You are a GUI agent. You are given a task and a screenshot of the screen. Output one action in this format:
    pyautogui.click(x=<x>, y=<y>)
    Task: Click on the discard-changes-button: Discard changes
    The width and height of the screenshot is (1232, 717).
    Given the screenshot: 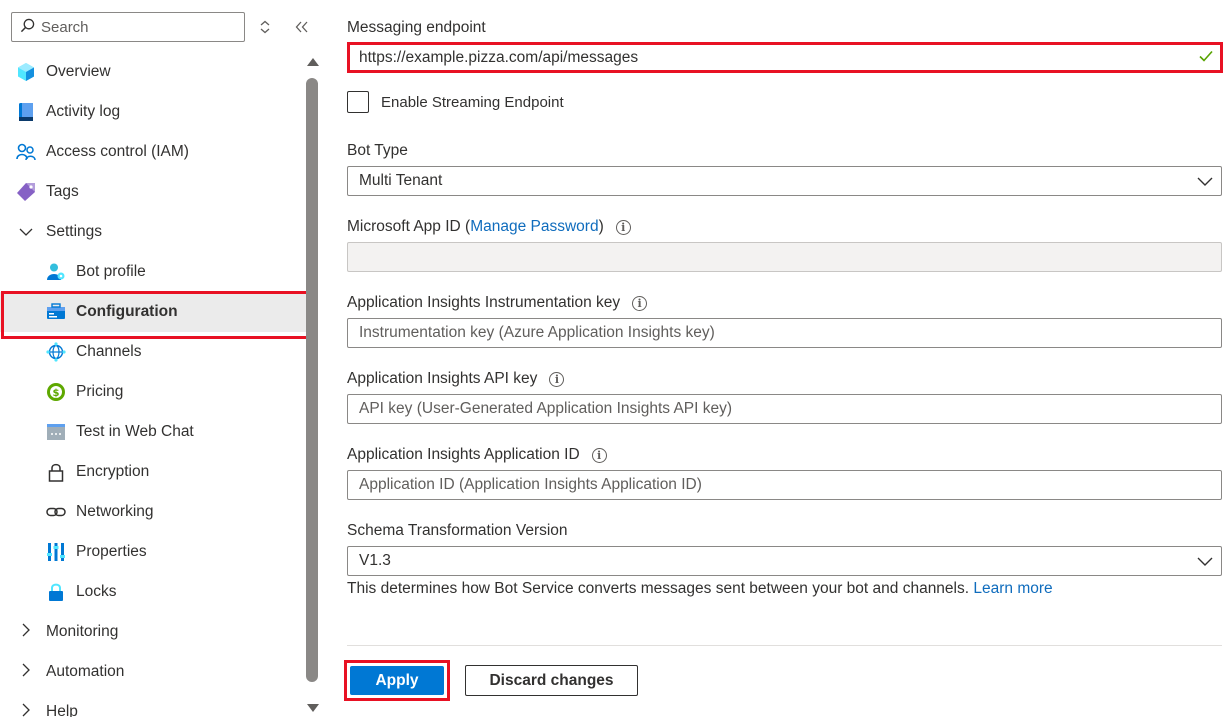 What is the action you would take?
    pyautogui.click(x=551, y=680)
    